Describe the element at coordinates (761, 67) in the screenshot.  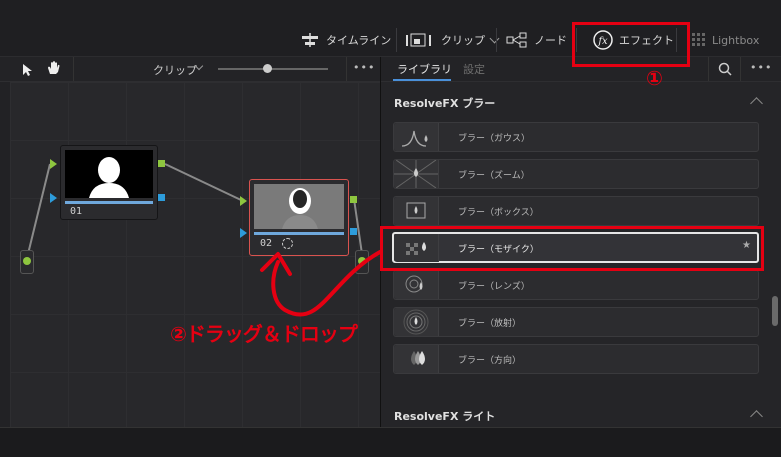
I see `library-more-button: •••` at that location.